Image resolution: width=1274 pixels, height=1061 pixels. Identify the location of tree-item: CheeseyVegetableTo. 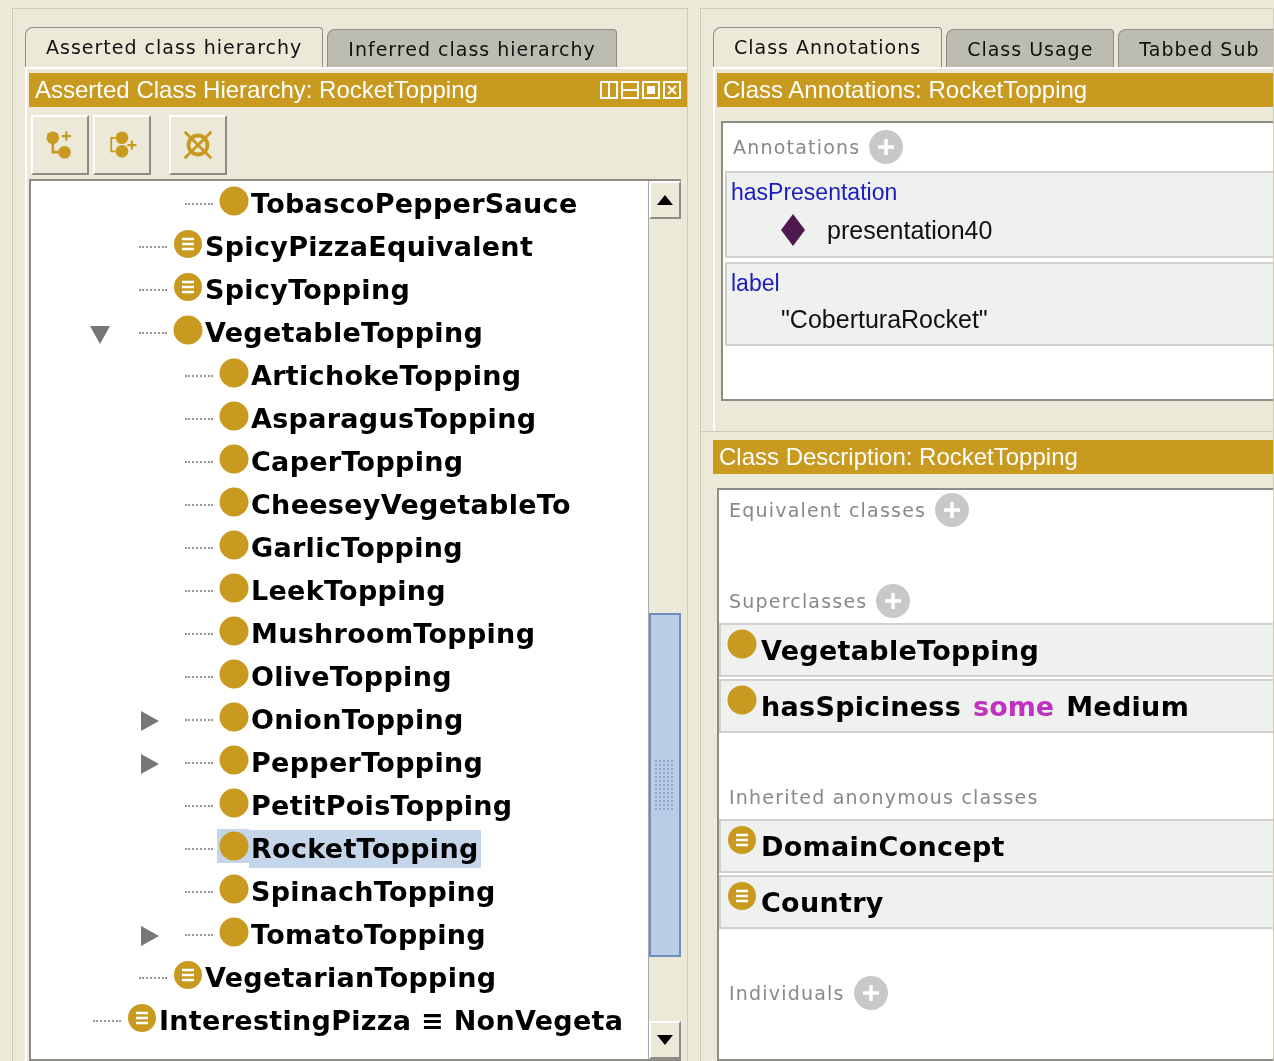
(411, 504).